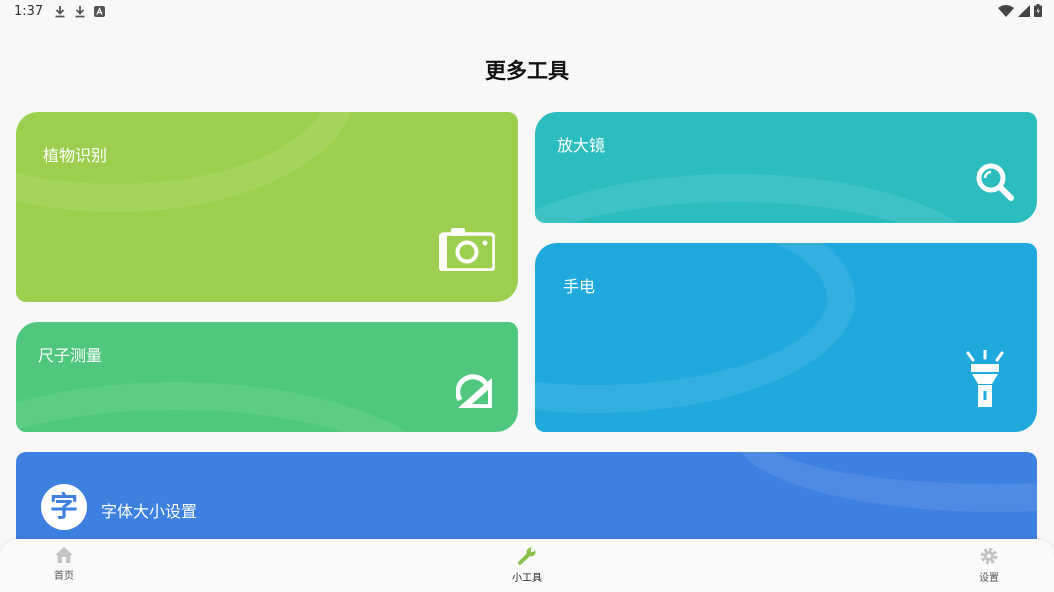 This screenshot has height=592, width=1054. Describe the element at coordinates (29, 11) in the screenshot. I see `status-time: 1:37` at that location.